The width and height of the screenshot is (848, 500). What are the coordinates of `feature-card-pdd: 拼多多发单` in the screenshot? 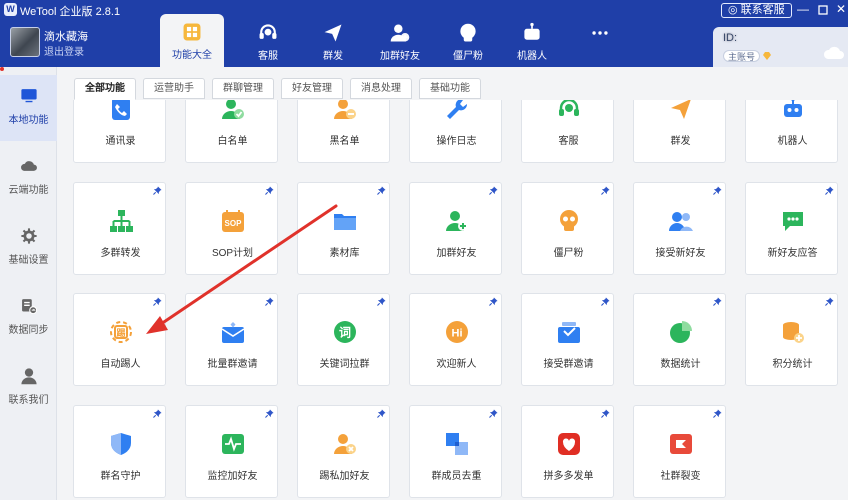 It's located at (567, 451).